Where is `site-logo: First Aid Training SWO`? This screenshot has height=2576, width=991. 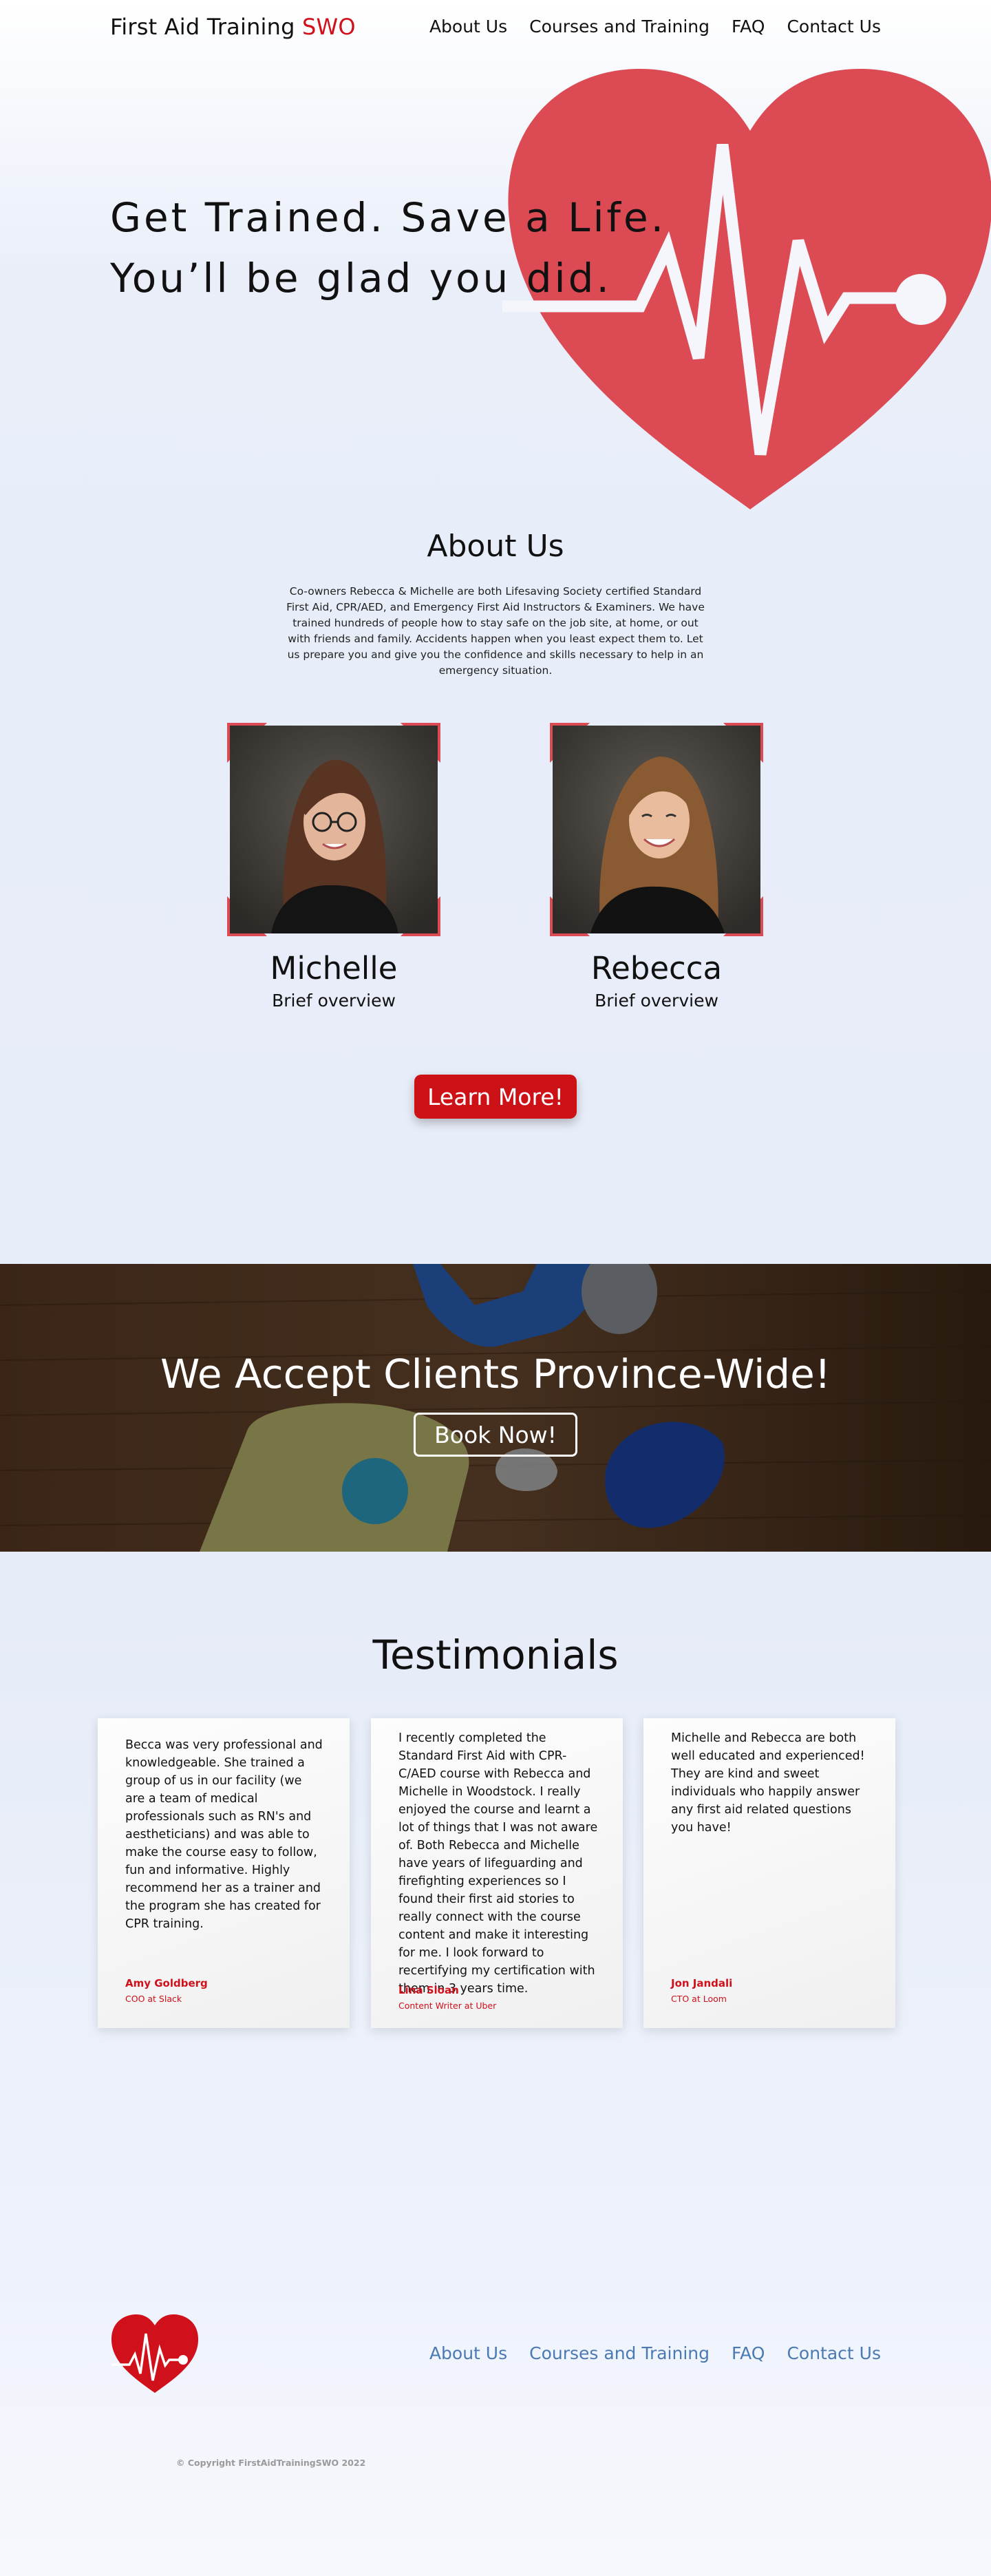 site-logo: First Aid Training SWO is located at coordinates (233, 27).